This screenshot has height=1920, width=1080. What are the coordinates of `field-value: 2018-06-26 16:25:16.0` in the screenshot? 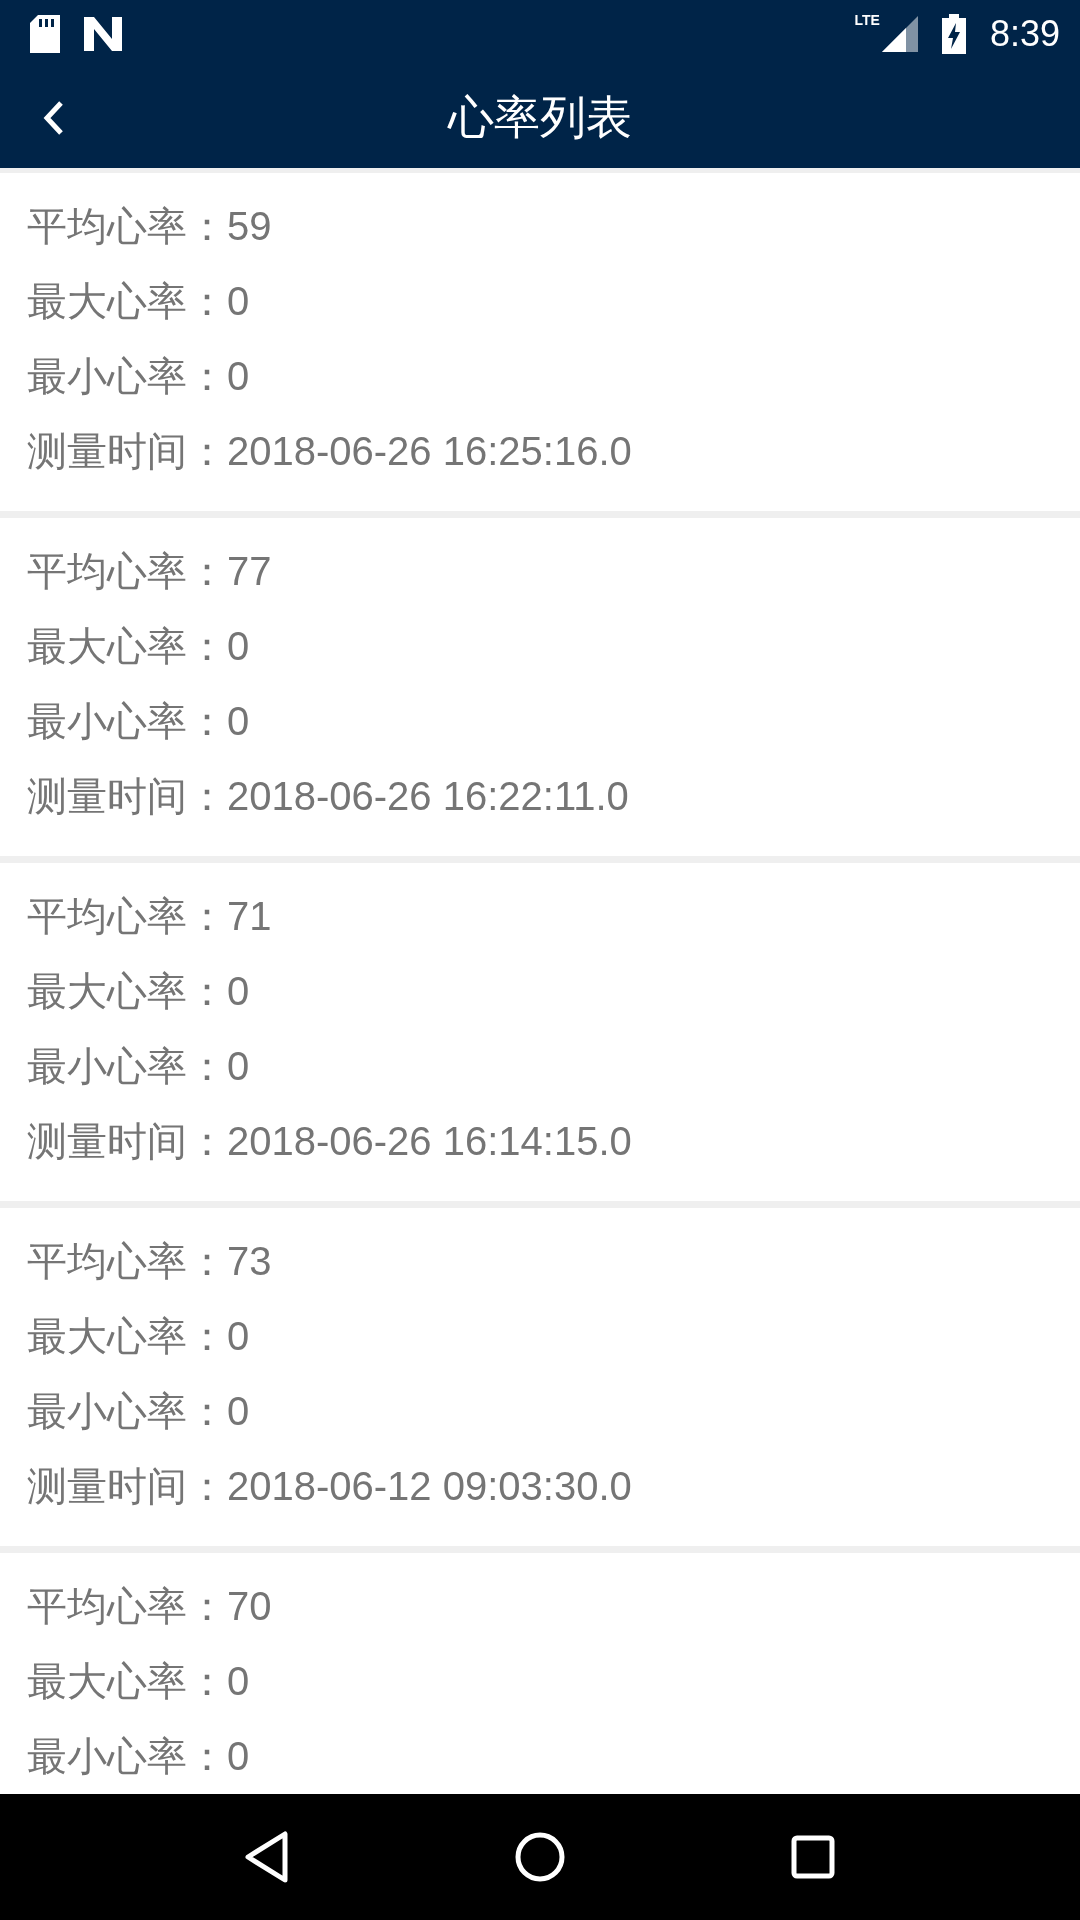 It's located at (429, 451).